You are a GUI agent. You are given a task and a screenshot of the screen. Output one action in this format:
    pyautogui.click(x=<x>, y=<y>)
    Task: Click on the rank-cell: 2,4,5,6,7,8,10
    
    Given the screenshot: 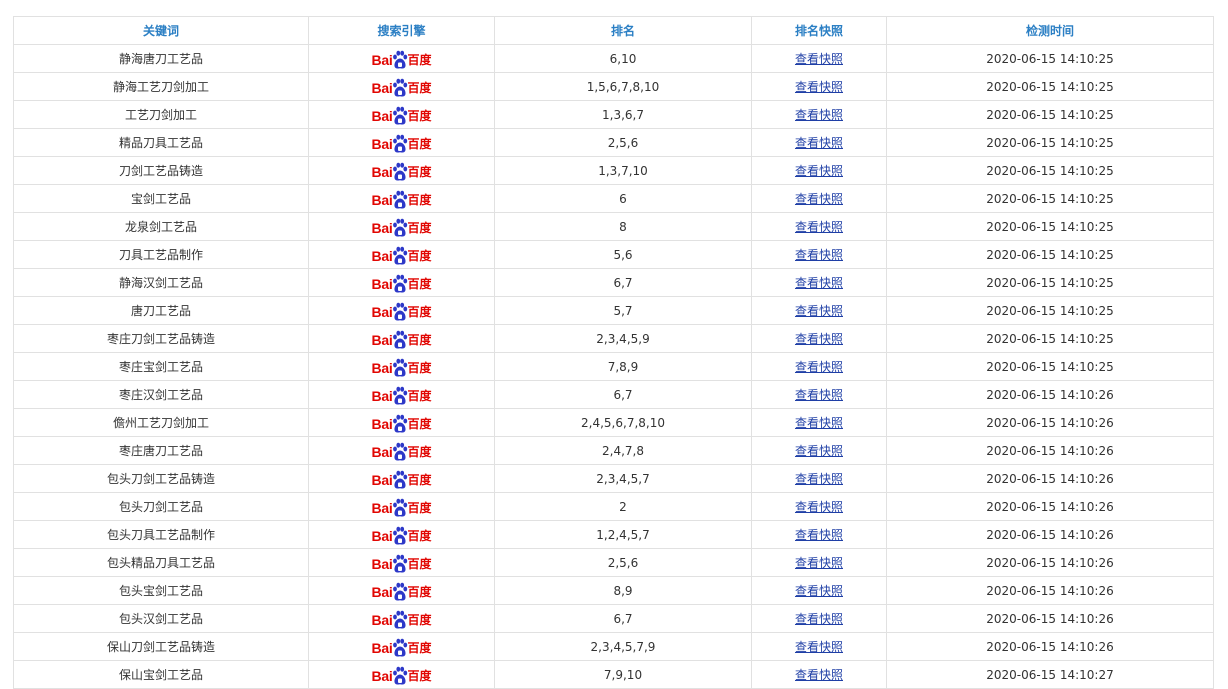 What is the action you would take?
    pyautogui.click(x=623, y=422)
    